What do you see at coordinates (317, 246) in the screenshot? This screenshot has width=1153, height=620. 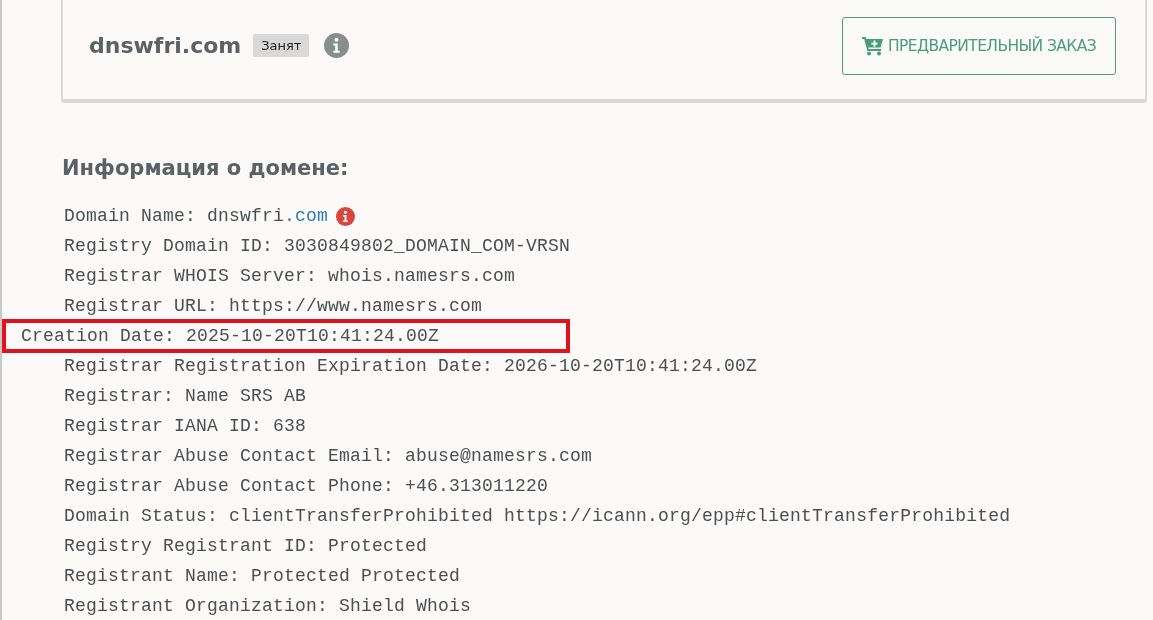 I see `whois-line: Registry Domain ID: 3030849802_DOMAIN_COM-VRSN` at bounding box center [317, 246].